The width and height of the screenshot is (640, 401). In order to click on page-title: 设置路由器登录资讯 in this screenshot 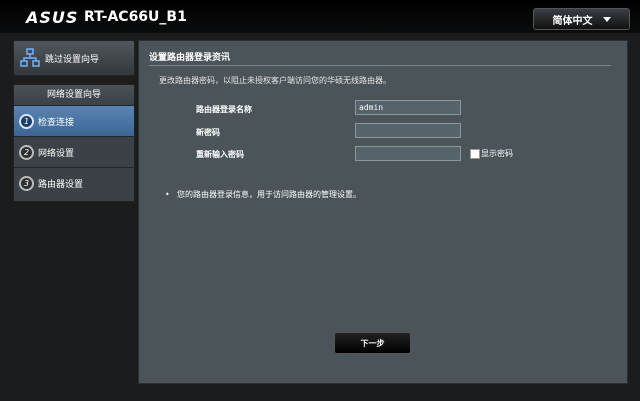, I will do `click(190, 58)`.